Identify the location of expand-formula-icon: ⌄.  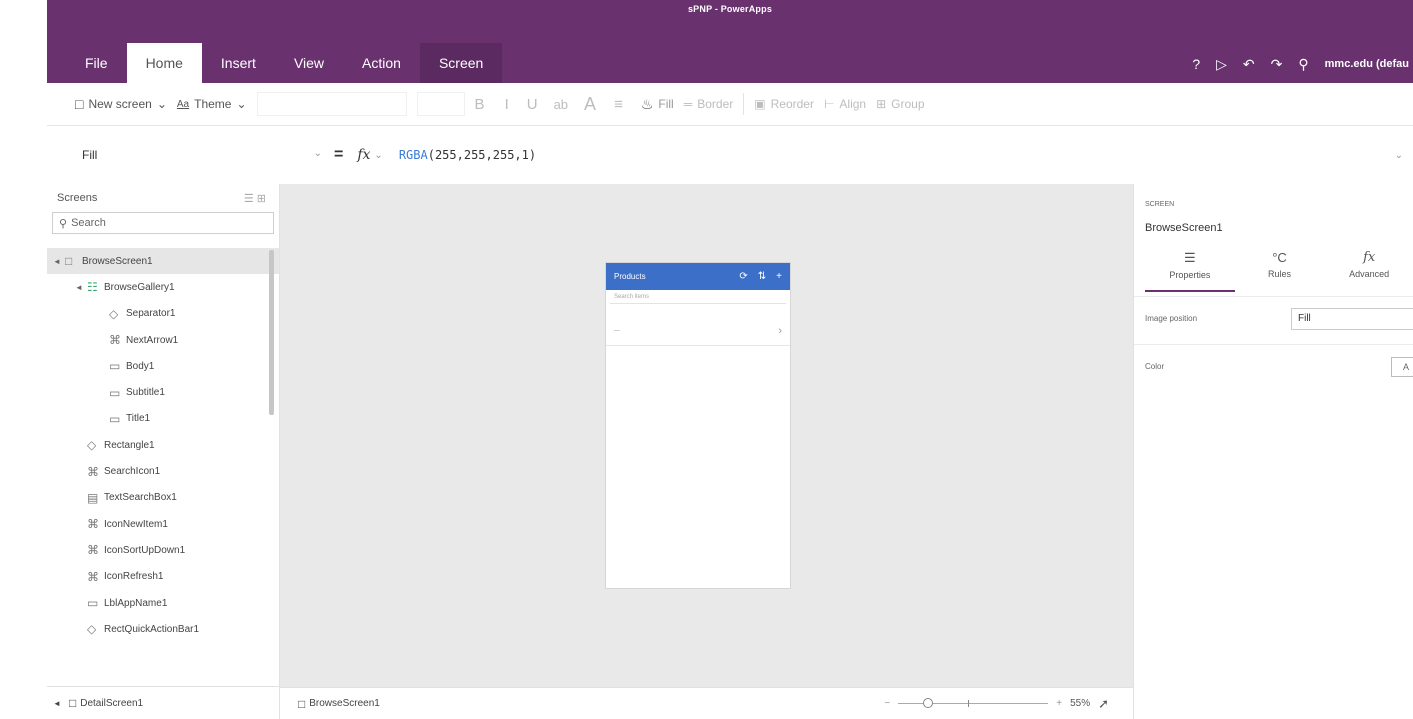
(1399, 155).